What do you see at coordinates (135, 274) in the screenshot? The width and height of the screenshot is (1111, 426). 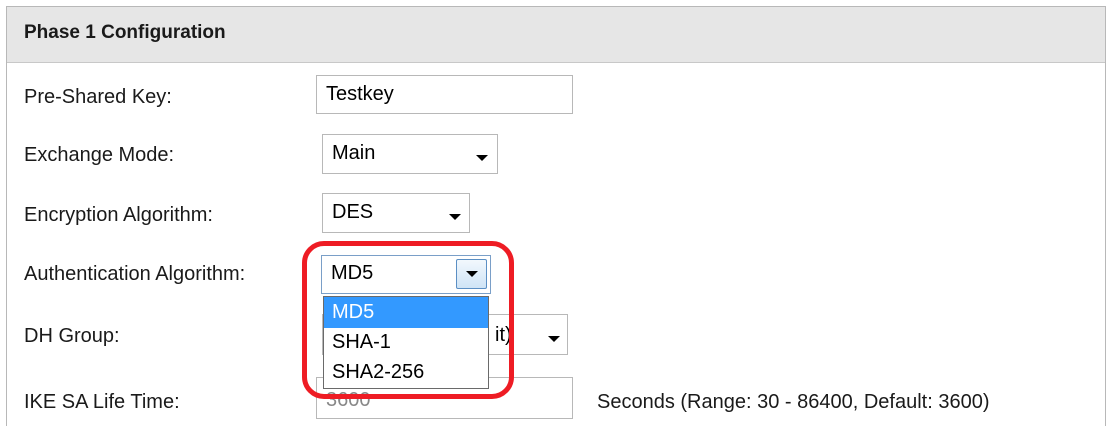 I see `authentication-algorithm-label: Authentication Algorithm:` at bounding box center [135, 274].